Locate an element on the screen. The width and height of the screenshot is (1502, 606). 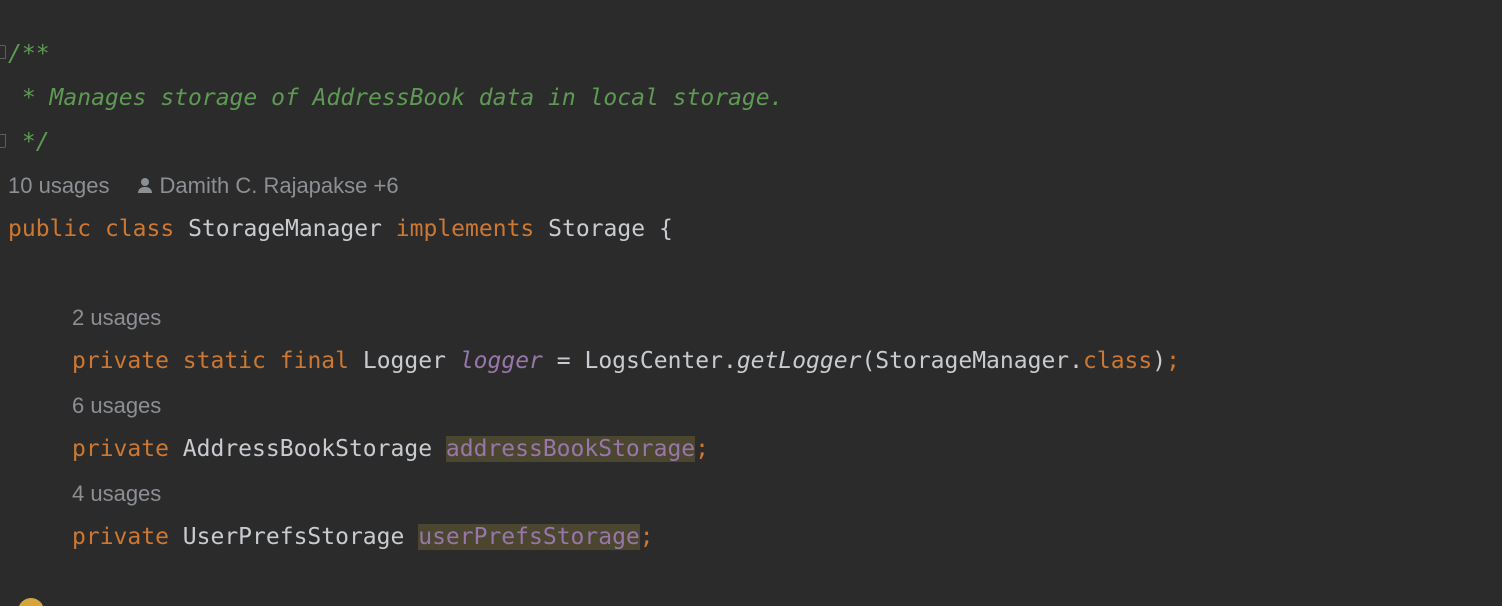
person-icon is located at coordinates (144, 186).